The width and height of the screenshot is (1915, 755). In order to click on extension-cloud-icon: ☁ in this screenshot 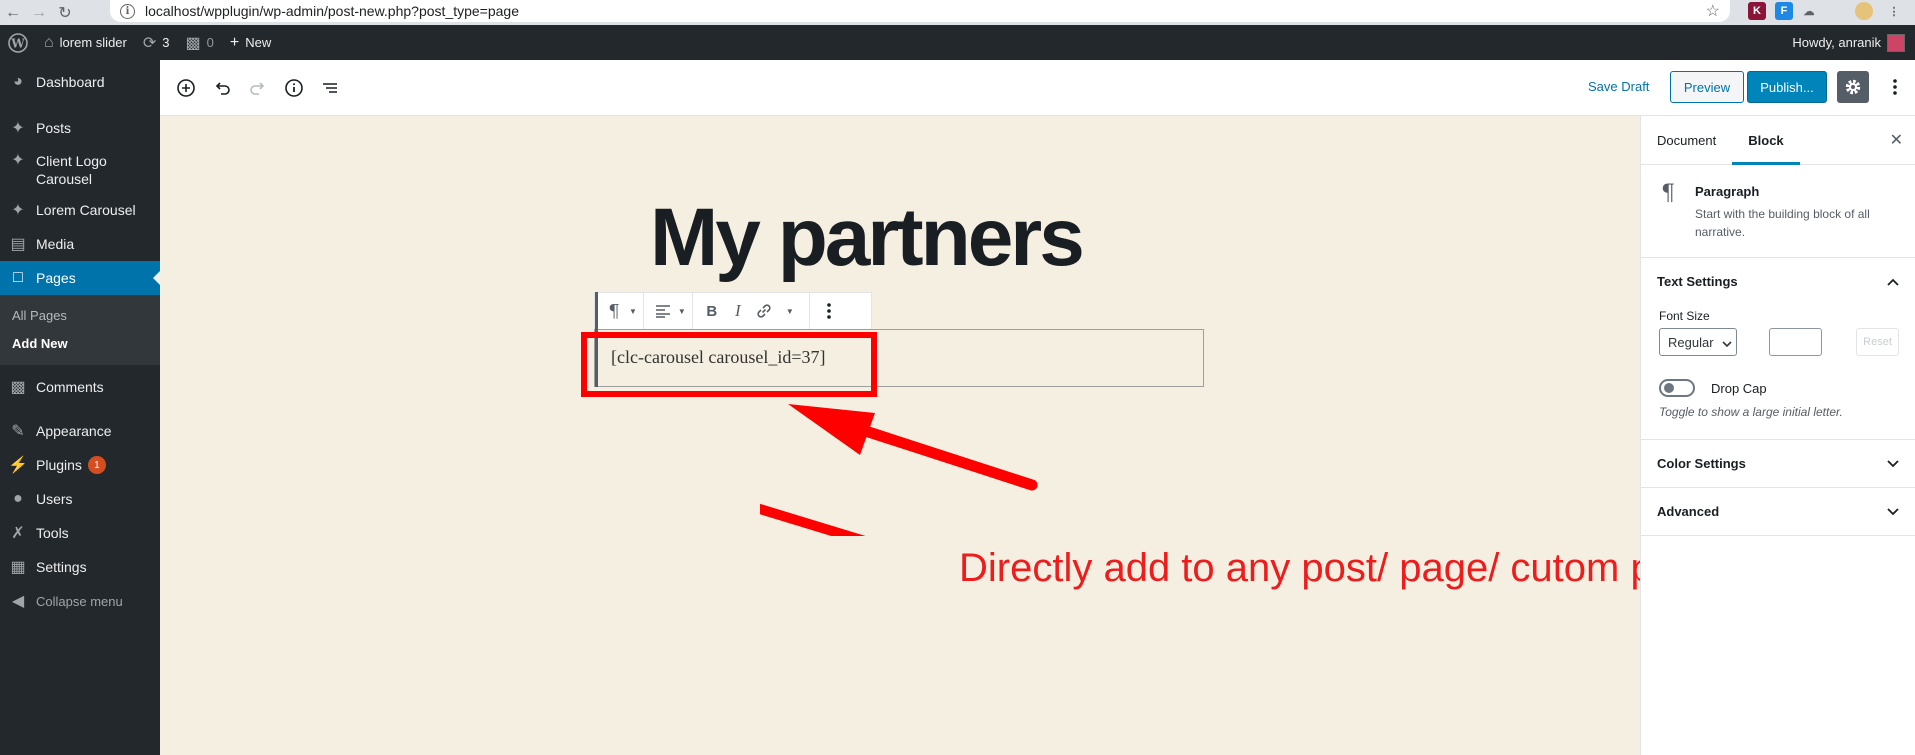, I will do `click(1809, 11)`.